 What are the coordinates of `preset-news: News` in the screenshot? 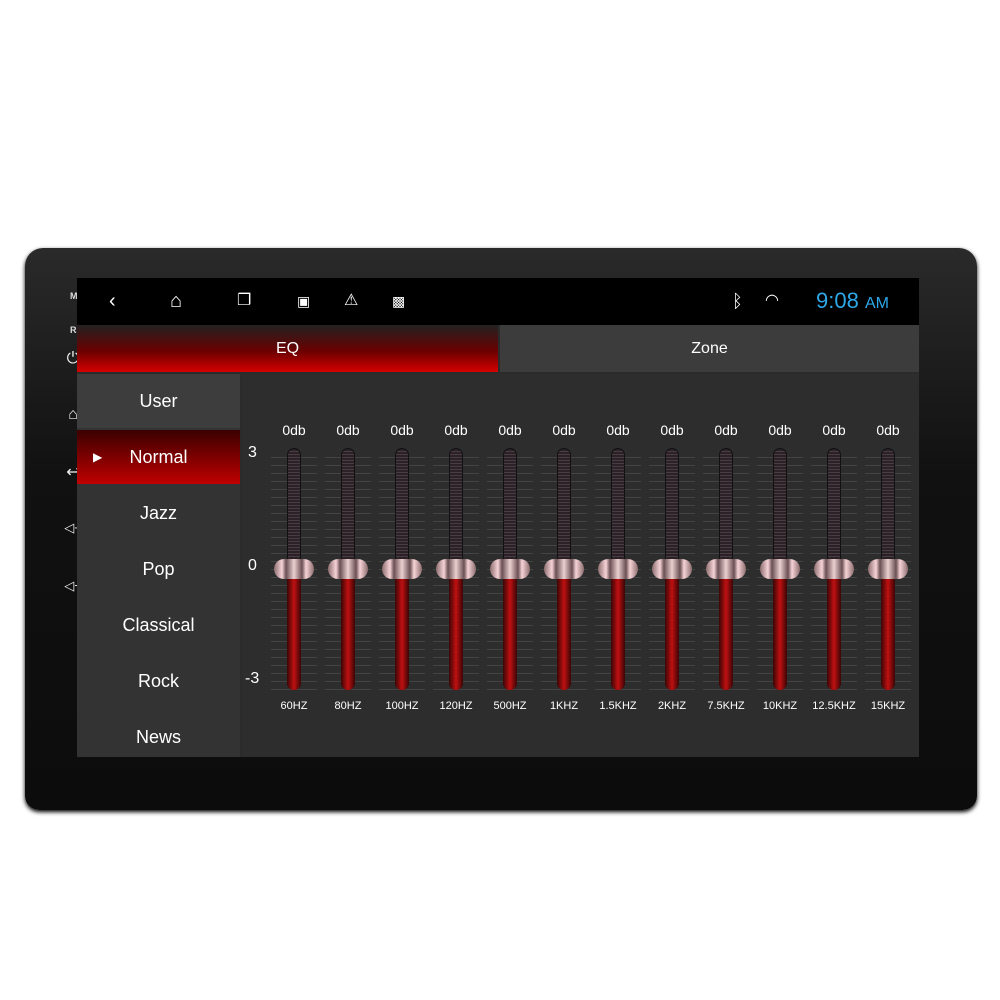 It's located at (158, 733).